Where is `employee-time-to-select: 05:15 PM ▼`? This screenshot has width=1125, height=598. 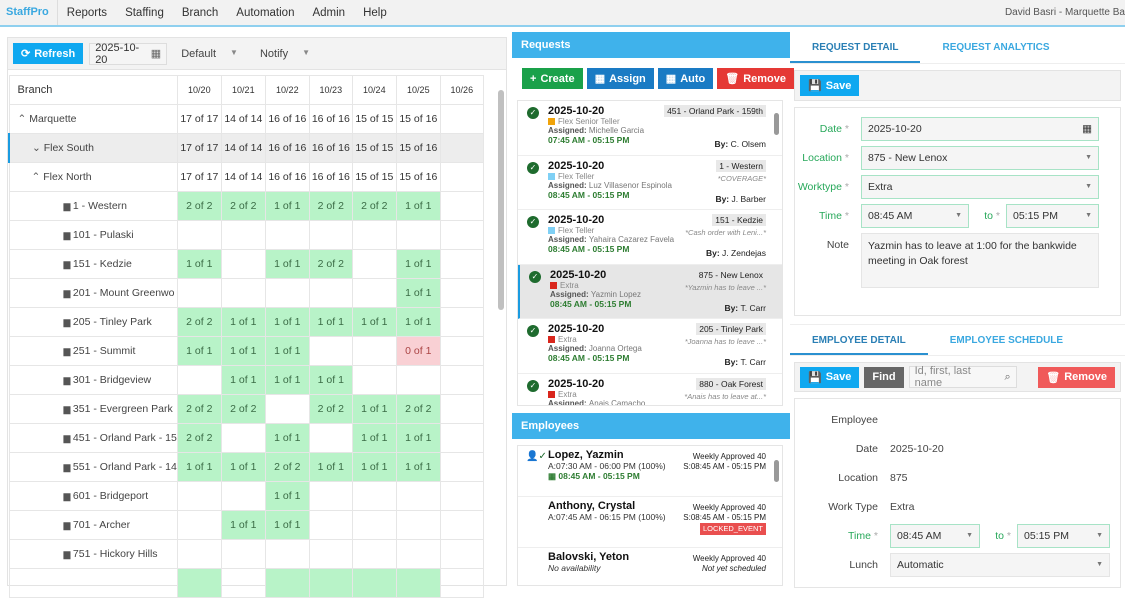 employee-time-to-select: 05:15 PM ▼ is located at coordinates (1063, 535).